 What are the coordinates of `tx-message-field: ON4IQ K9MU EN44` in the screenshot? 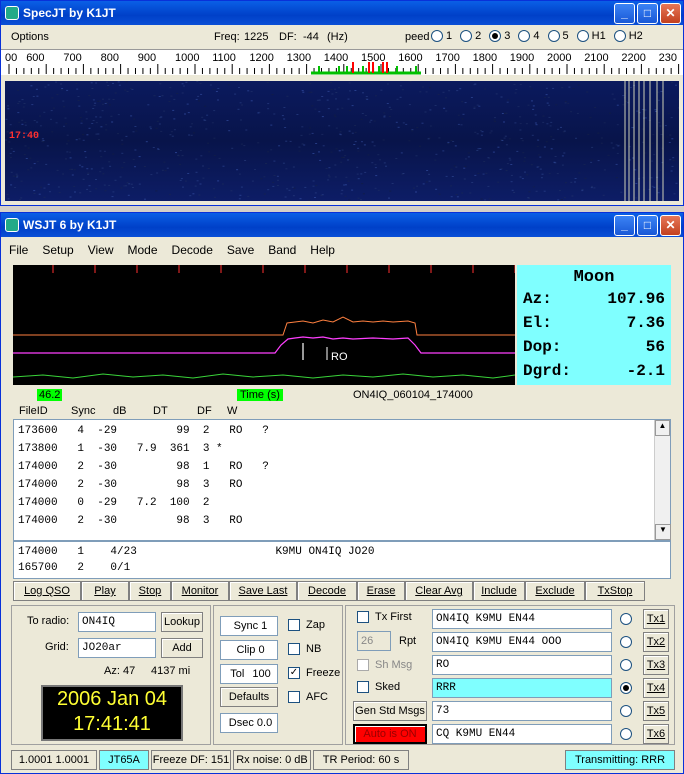 It's located at (522, 619).